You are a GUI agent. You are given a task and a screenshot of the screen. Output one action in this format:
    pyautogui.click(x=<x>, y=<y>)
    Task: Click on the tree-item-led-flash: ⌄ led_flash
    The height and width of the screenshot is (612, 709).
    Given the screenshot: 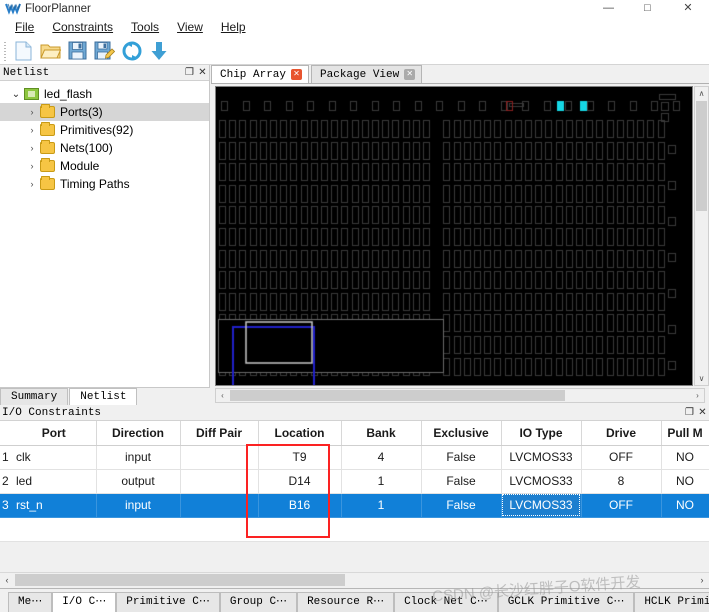 What is the action you would take?
    pyautogui.click(x=104, y=94)
    